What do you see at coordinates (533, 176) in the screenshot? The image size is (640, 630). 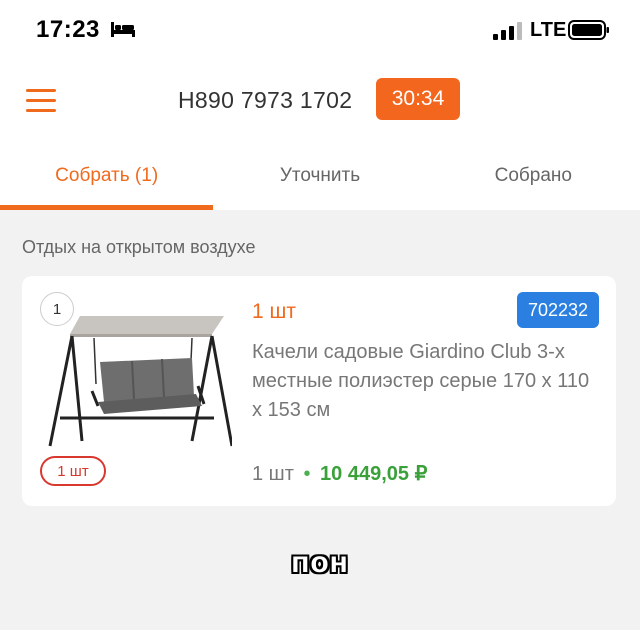 I see `tab-collected: Собрано` at bounding box center [533, 176].